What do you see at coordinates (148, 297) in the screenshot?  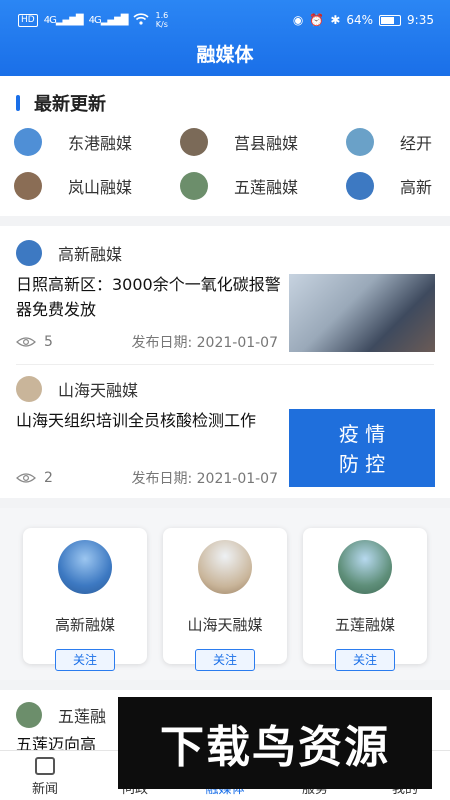 I see `news-headline: 日照高新区：3000余个一氧化碳报警器免费发放` at bounding box center [148, 297].